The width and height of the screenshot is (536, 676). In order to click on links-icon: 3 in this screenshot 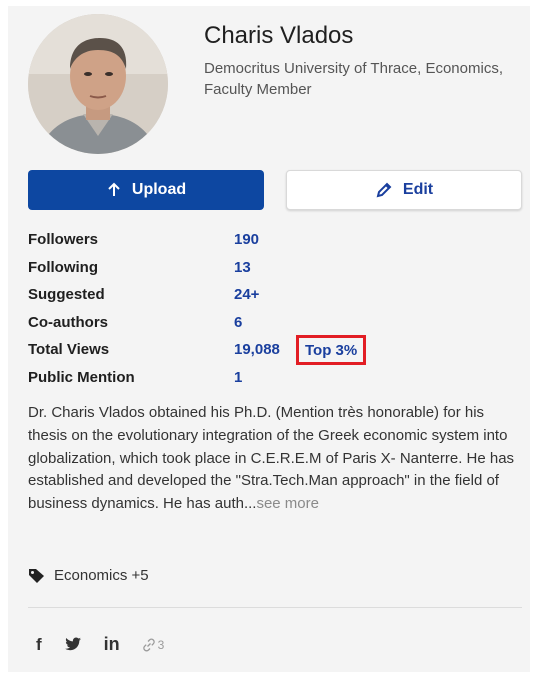, I will do `click(153, 644)`.